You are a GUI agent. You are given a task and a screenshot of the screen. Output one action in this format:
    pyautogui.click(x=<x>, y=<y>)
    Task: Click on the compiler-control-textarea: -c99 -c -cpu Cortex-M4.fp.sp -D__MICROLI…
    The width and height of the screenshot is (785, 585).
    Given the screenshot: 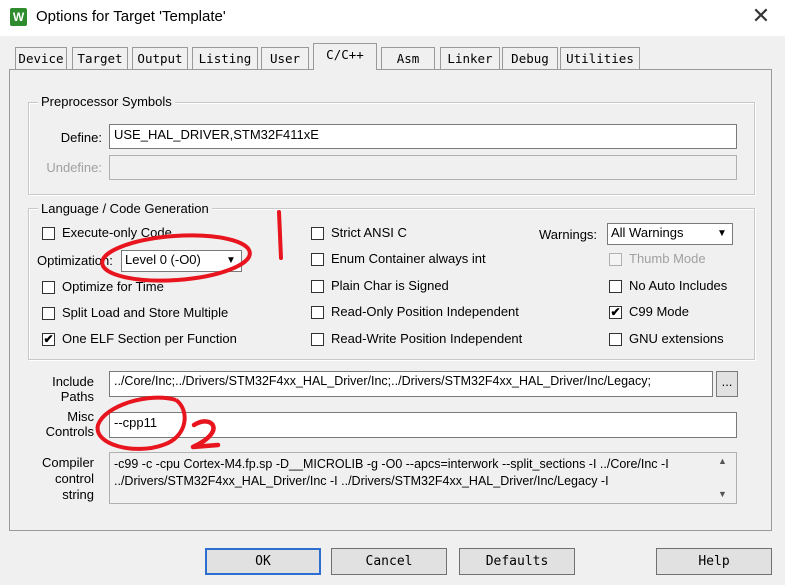 What is the action you would take?
    pyautogui.click(x=423, y=478)
    